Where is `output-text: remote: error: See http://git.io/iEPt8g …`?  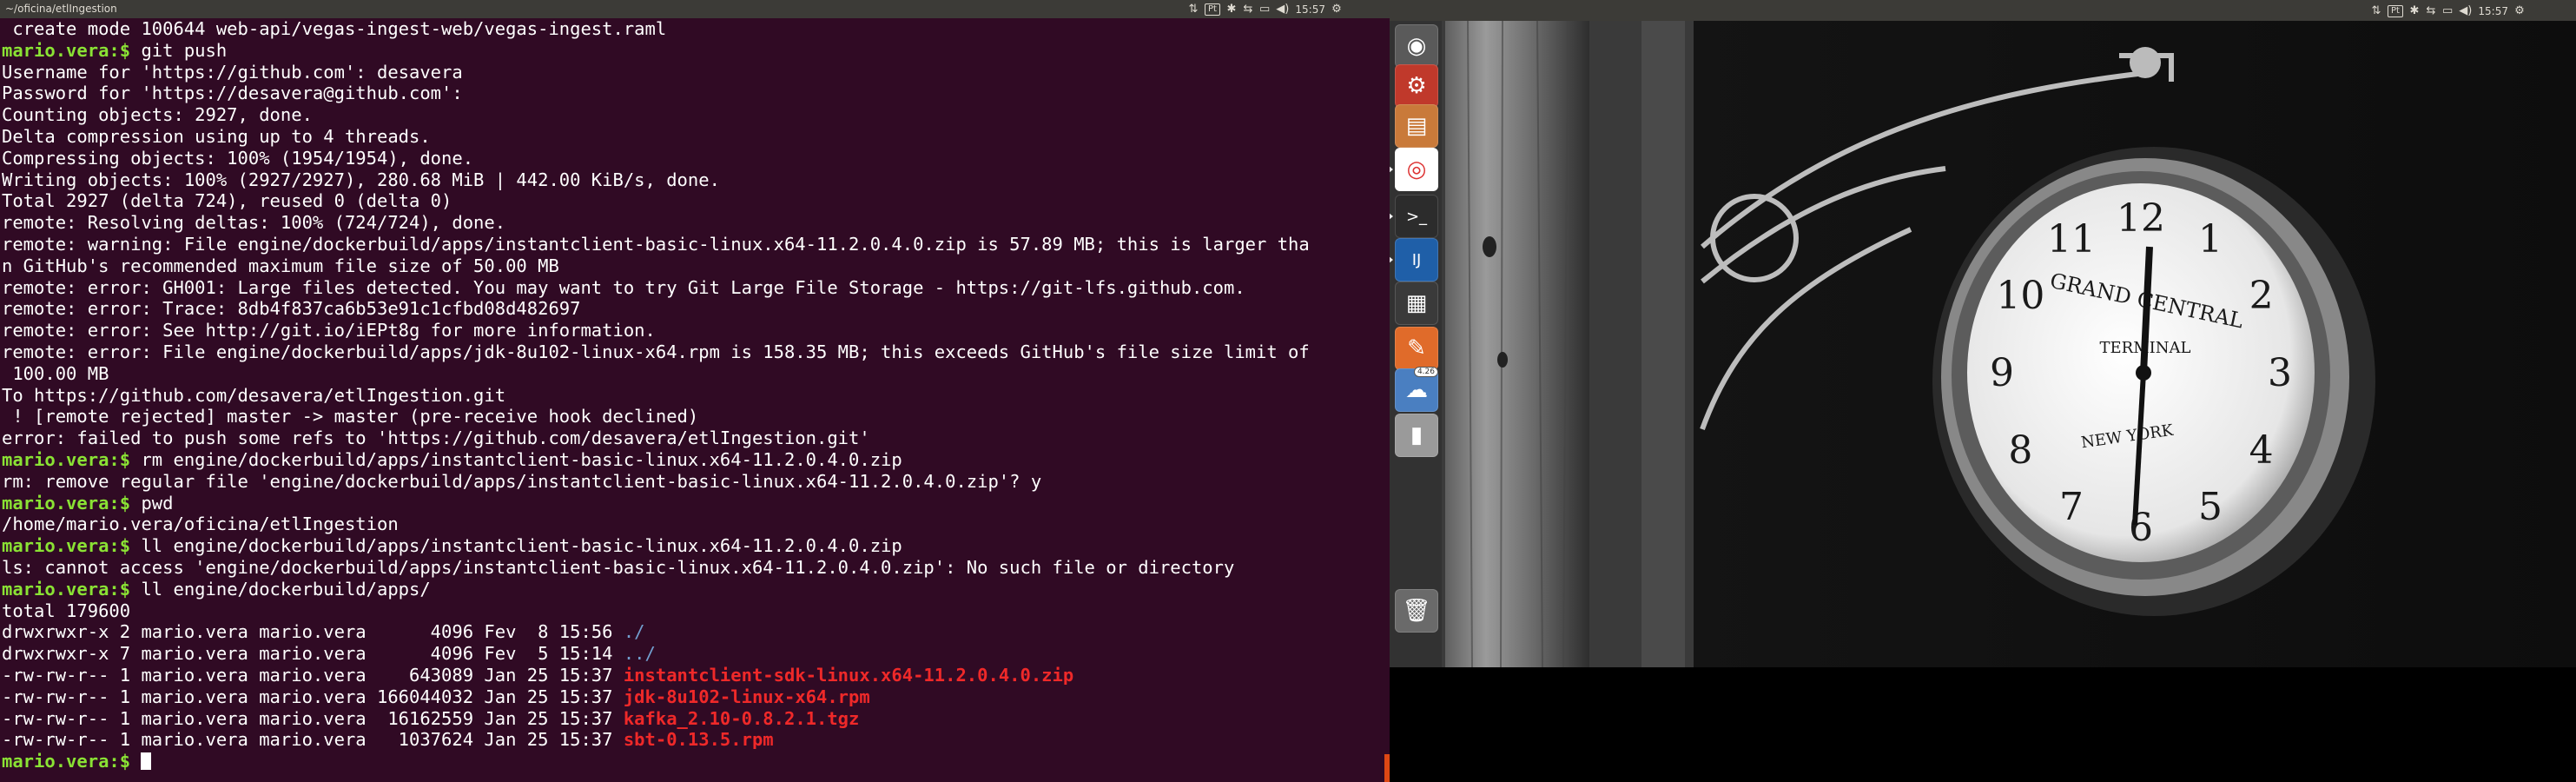
output-text: remote: error: See http://git.io/iEPt8g … is located at coordinates (329, 330).